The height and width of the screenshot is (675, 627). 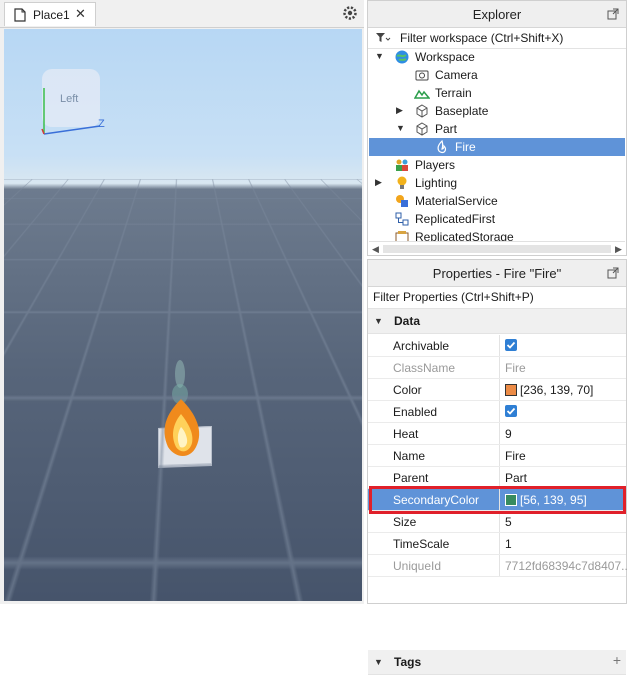 I want to click on replicated-first-icon, so click(x=402, y=219).